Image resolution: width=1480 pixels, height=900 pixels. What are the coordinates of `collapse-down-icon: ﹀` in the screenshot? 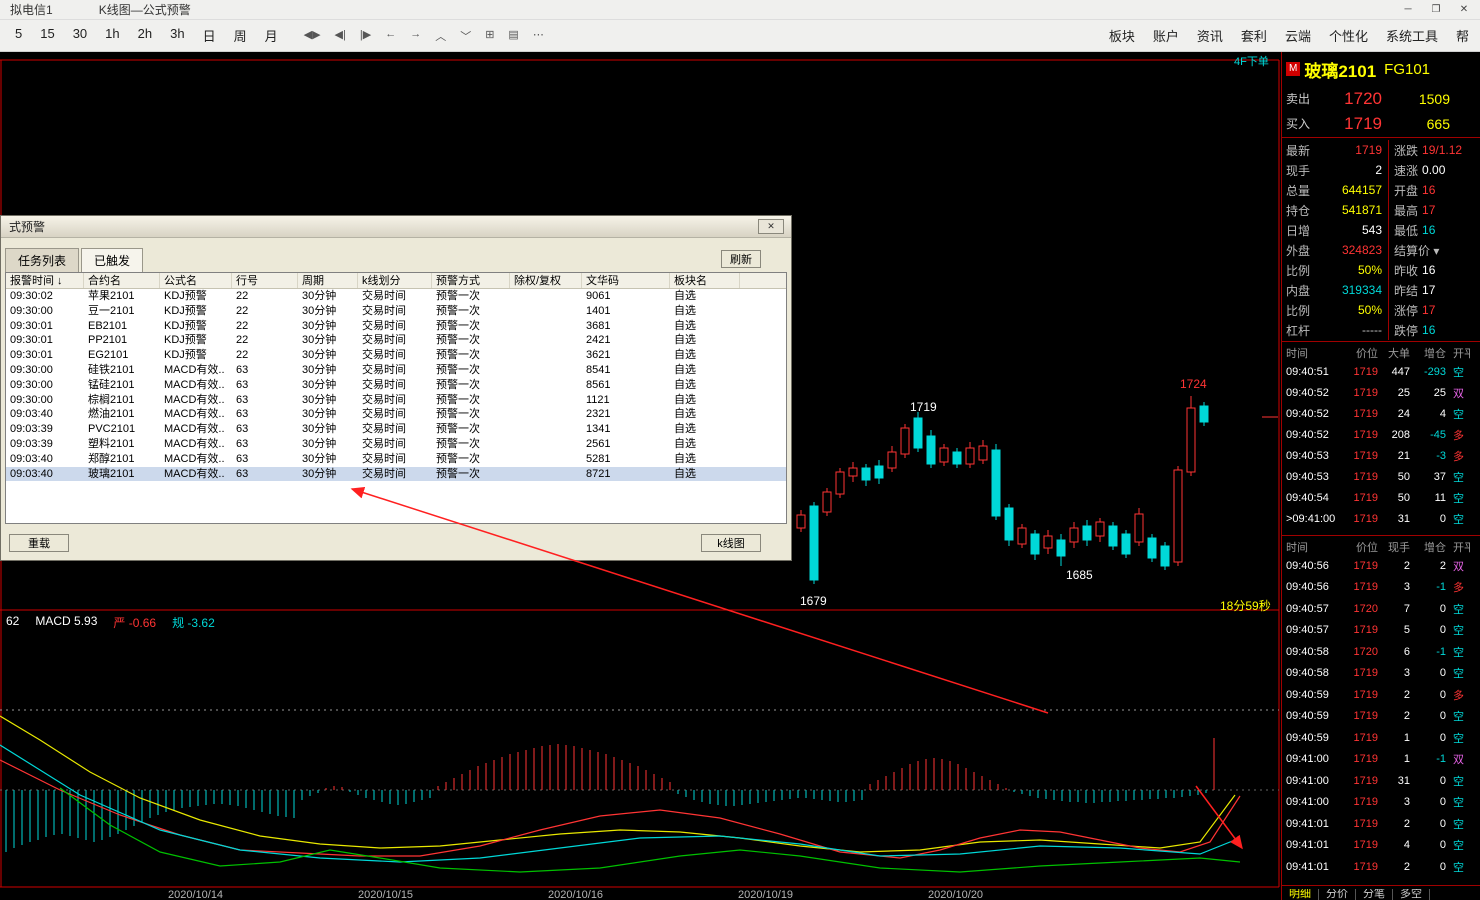 It's located at (465, 36).